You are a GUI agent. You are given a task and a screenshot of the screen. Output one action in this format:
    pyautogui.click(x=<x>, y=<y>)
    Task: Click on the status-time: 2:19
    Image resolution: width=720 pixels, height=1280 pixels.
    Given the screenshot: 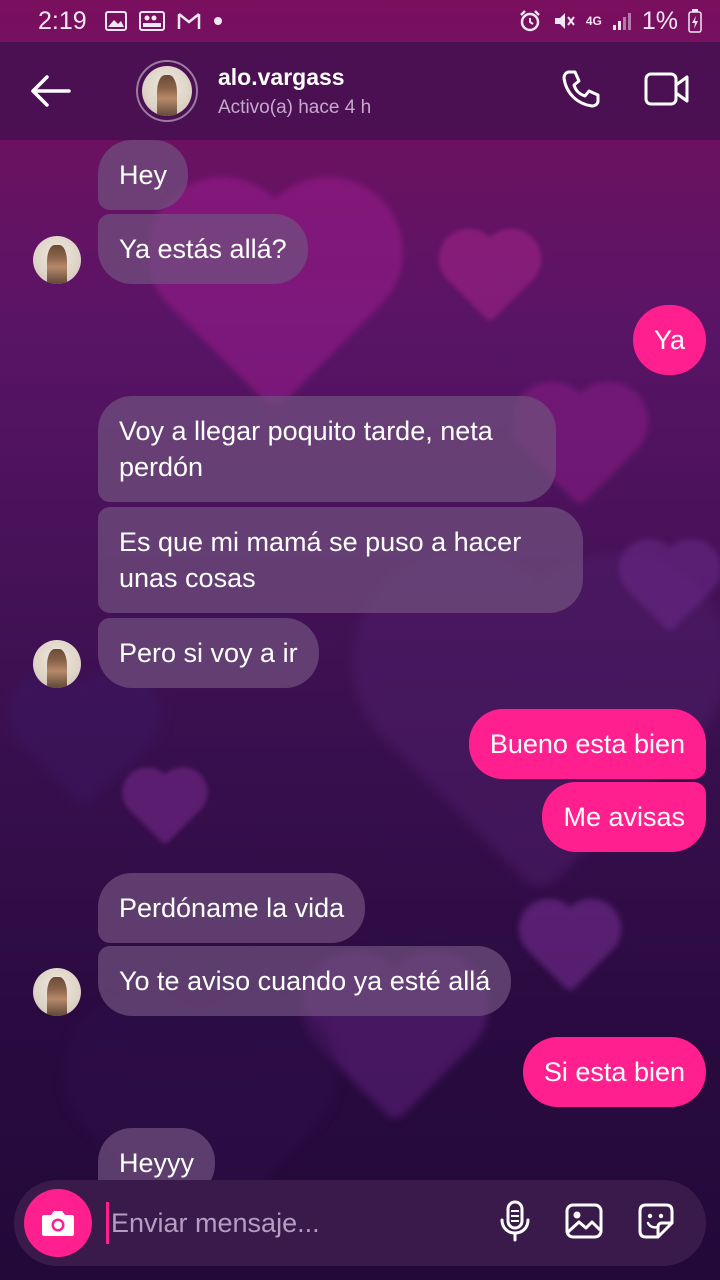 What is the action you would take?
    pyautogui.click(x=62, y=20)
    